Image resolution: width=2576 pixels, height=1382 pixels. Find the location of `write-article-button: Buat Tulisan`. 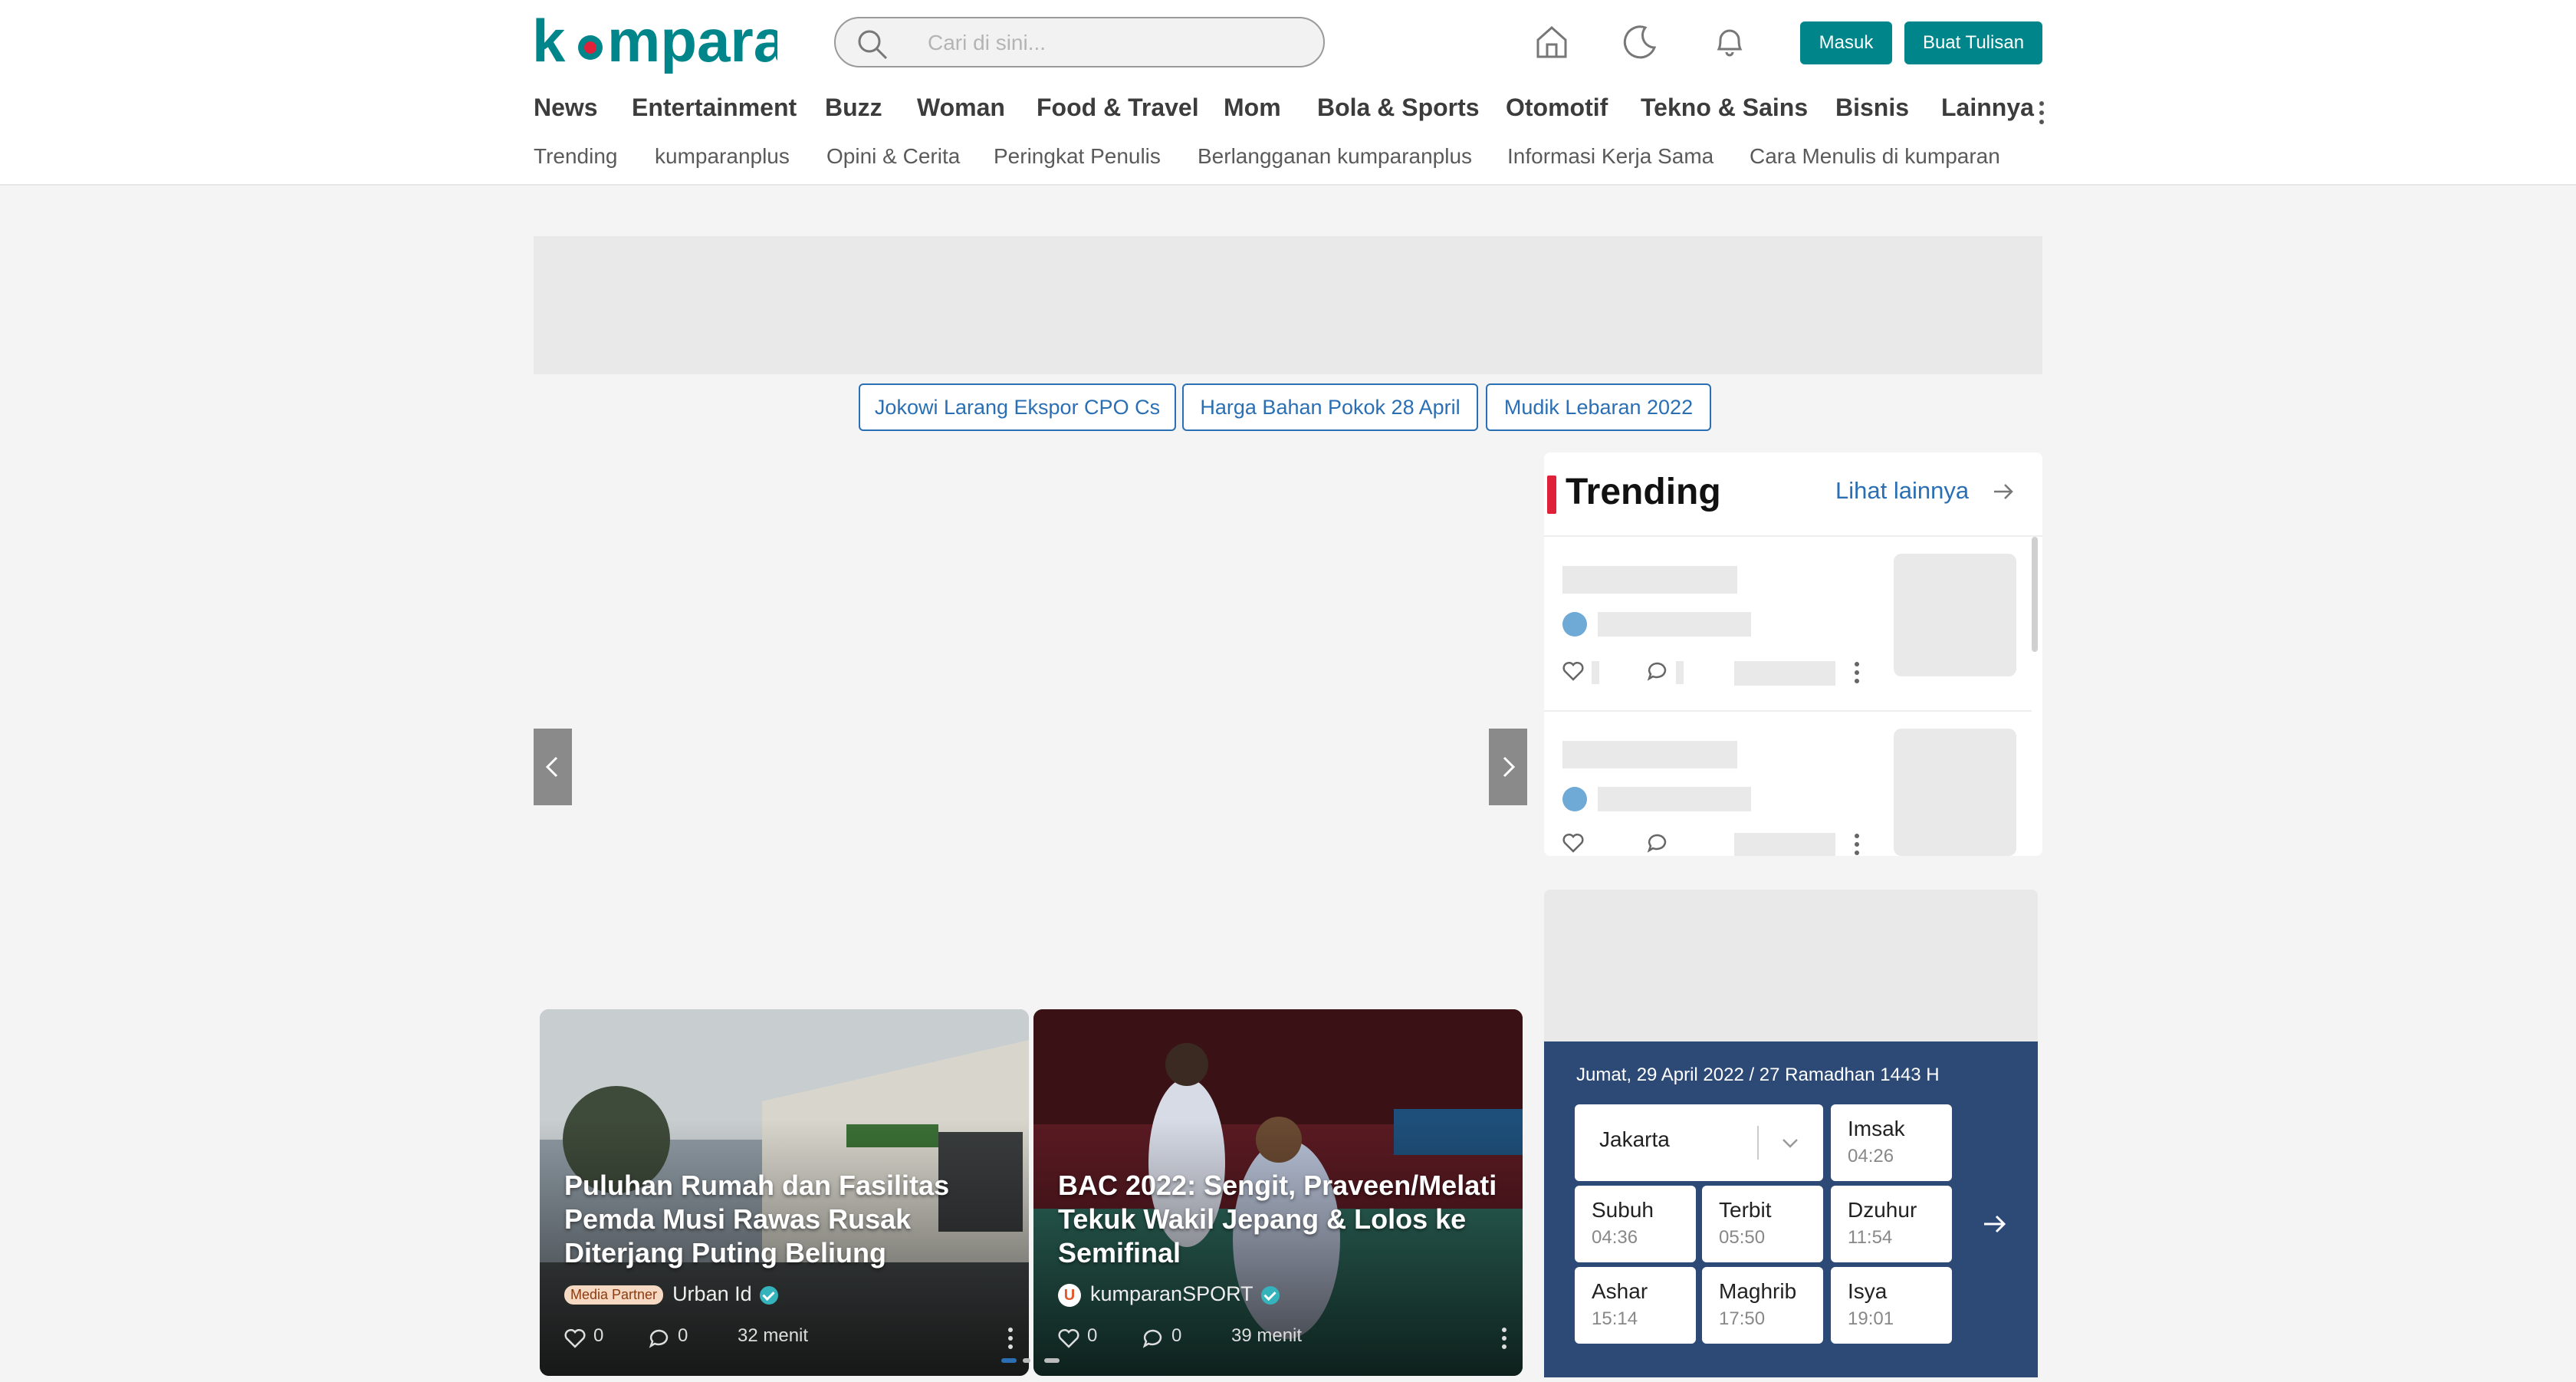

write-article-button: Buat Tulisan is located at coordinates (1973, 42).